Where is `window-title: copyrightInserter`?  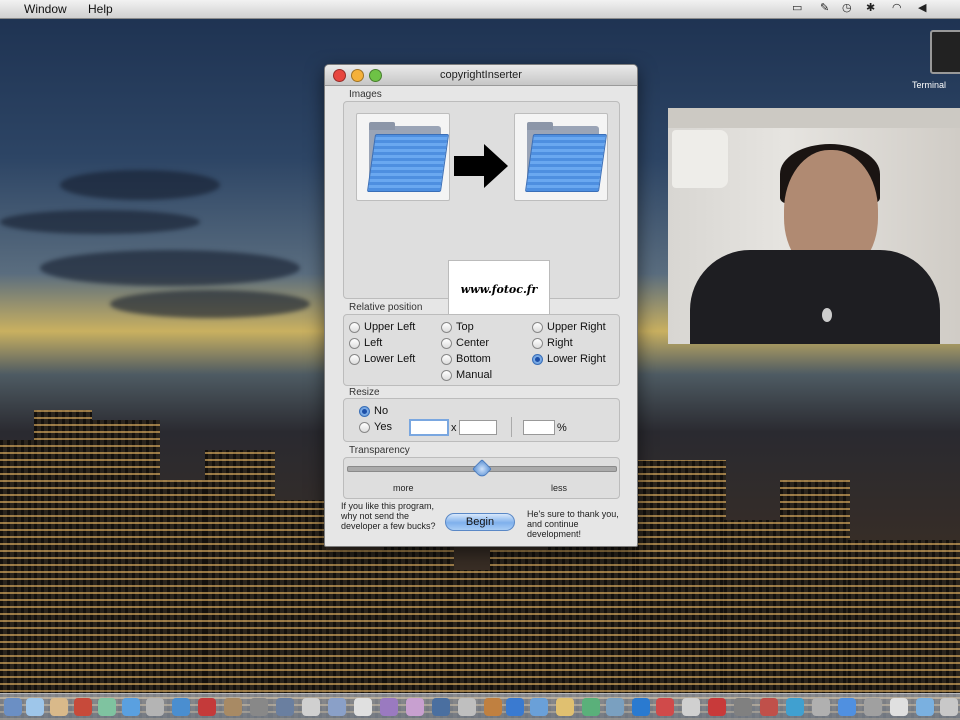 window-title: copyrightInserter is located at coordinates (481, 75).